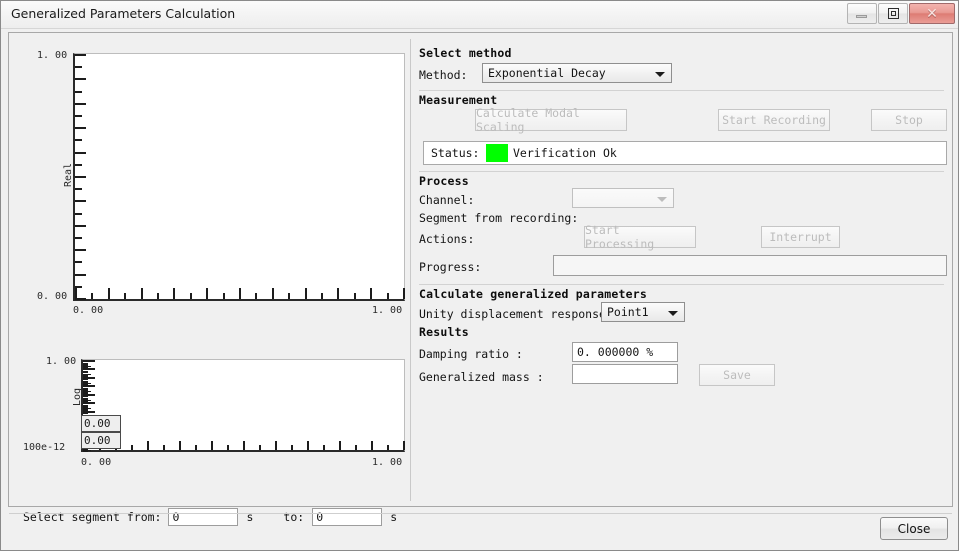 This screenshot has width=959, height=551. I want to click on log-chart-x-max-label: 1. 00, so click(387, 462).